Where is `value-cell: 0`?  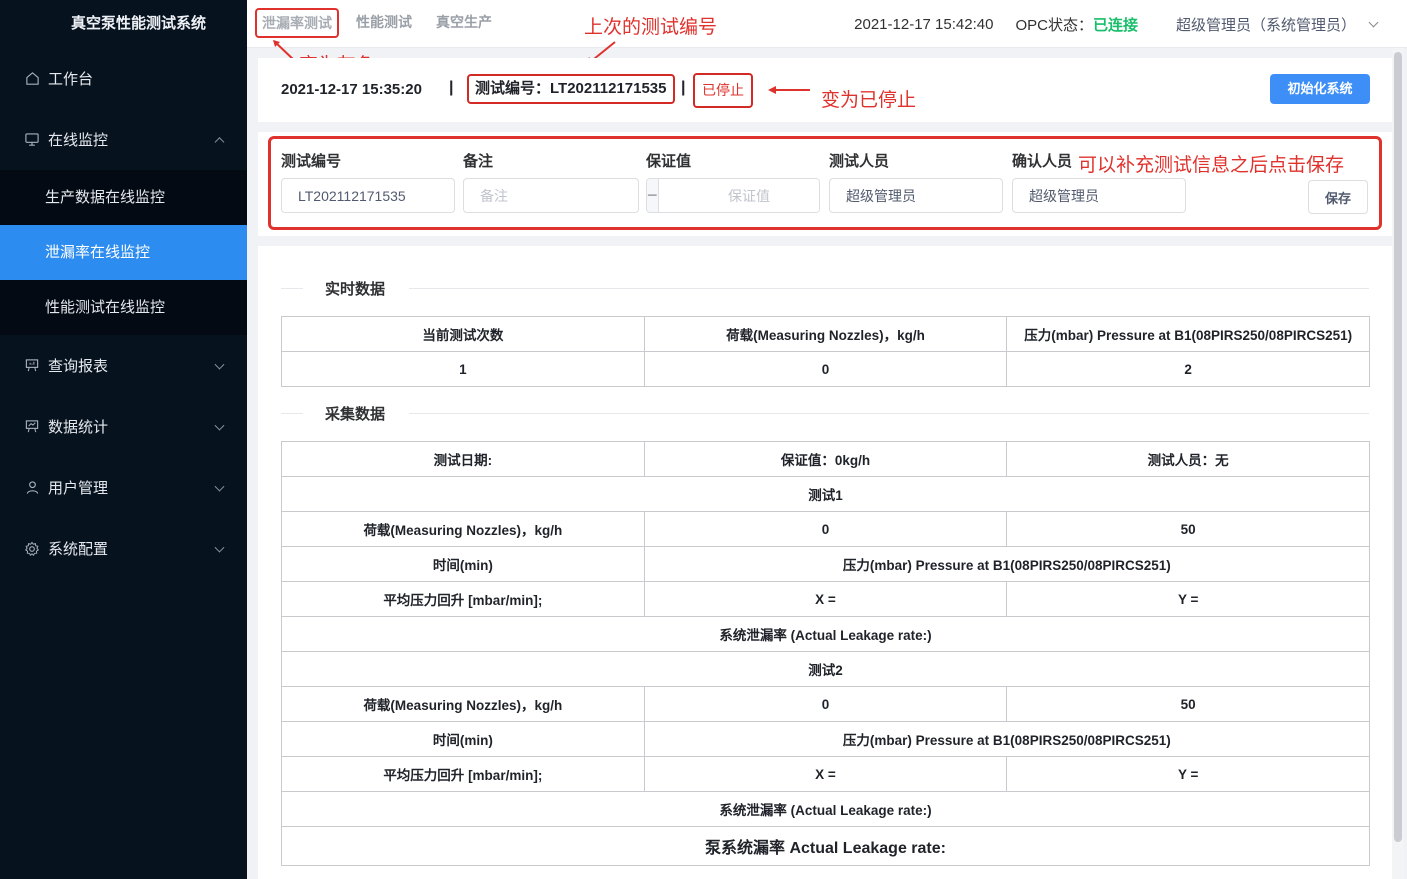 value-cell: 0 is located at coordinates (825, 704).